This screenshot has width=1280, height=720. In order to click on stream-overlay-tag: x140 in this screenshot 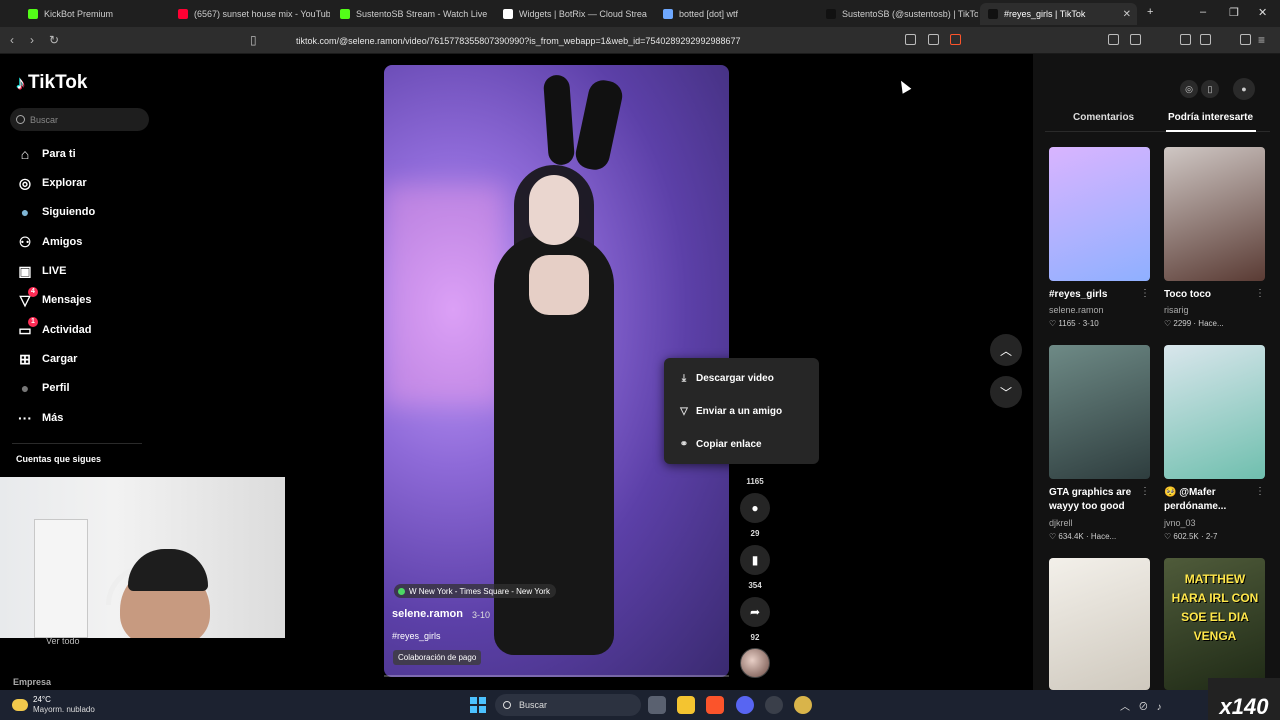, I will do `click(1244, 699)`.